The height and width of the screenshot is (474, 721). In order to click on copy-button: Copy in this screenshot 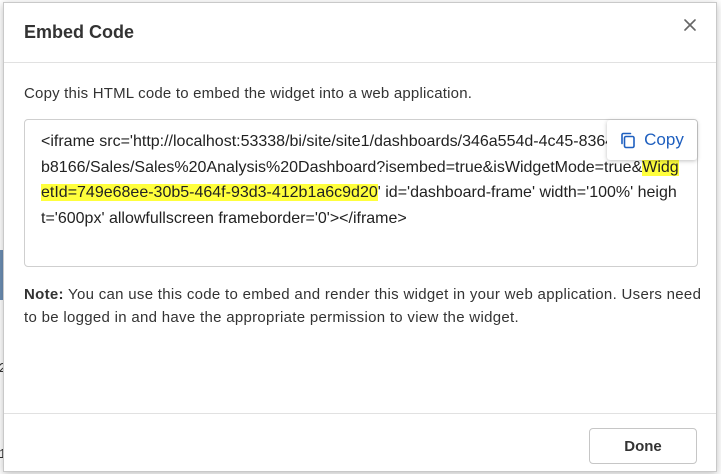, I will do `click(652, 140)`.